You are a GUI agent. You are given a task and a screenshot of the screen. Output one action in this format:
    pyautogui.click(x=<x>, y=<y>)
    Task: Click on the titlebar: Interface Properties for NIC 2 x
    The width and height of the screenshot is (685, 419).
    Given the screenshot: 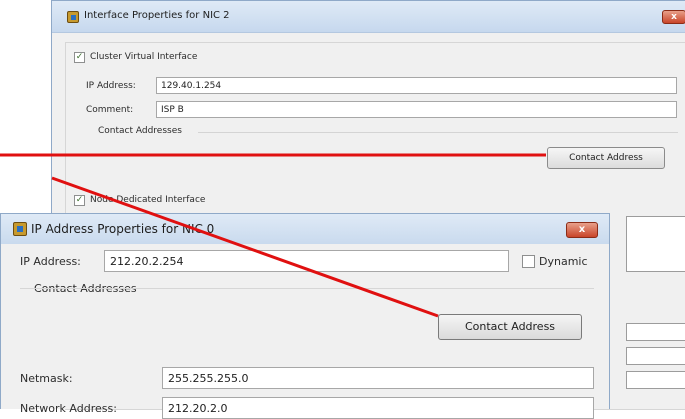 What is the action you would take?
    pyautogui.click(x=368, y=17)
    